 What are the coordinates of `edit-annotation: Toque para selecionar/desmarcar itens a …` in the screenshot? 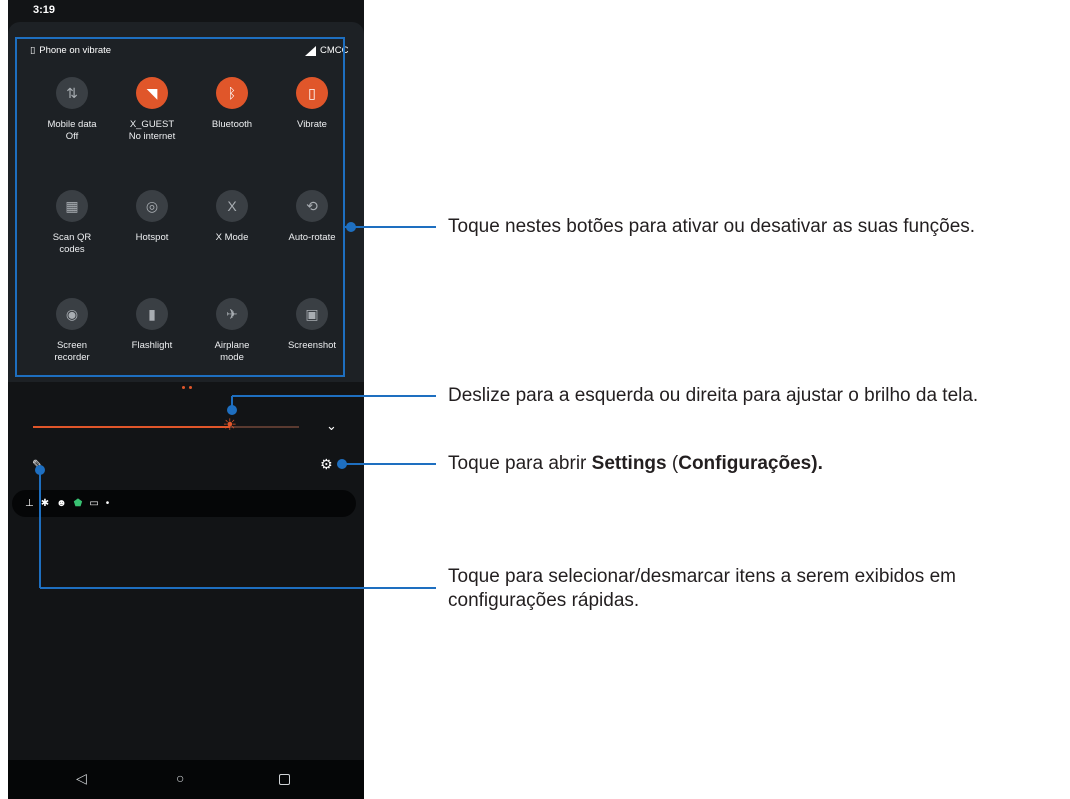 It's located at (702, 588).